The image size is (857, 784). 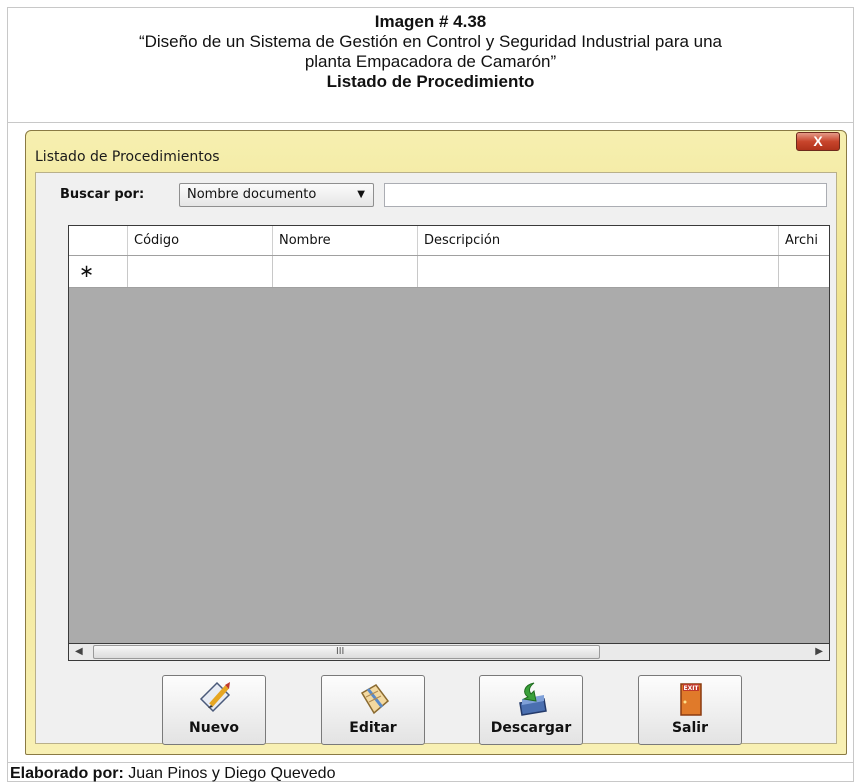 I want to click on cell-archivo, so click(x=804, y=271).